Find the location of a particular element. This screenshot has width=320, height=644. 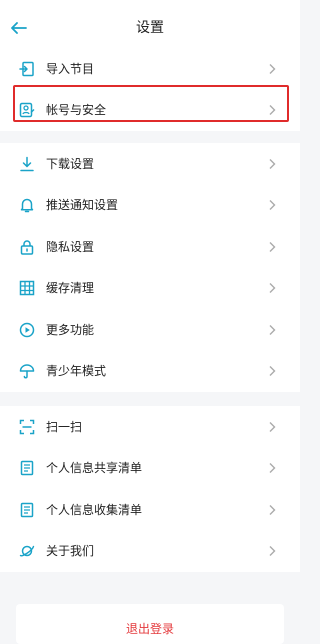

settings-item-cache-clear: 缓存清理 is located at coordinates (150, 289).